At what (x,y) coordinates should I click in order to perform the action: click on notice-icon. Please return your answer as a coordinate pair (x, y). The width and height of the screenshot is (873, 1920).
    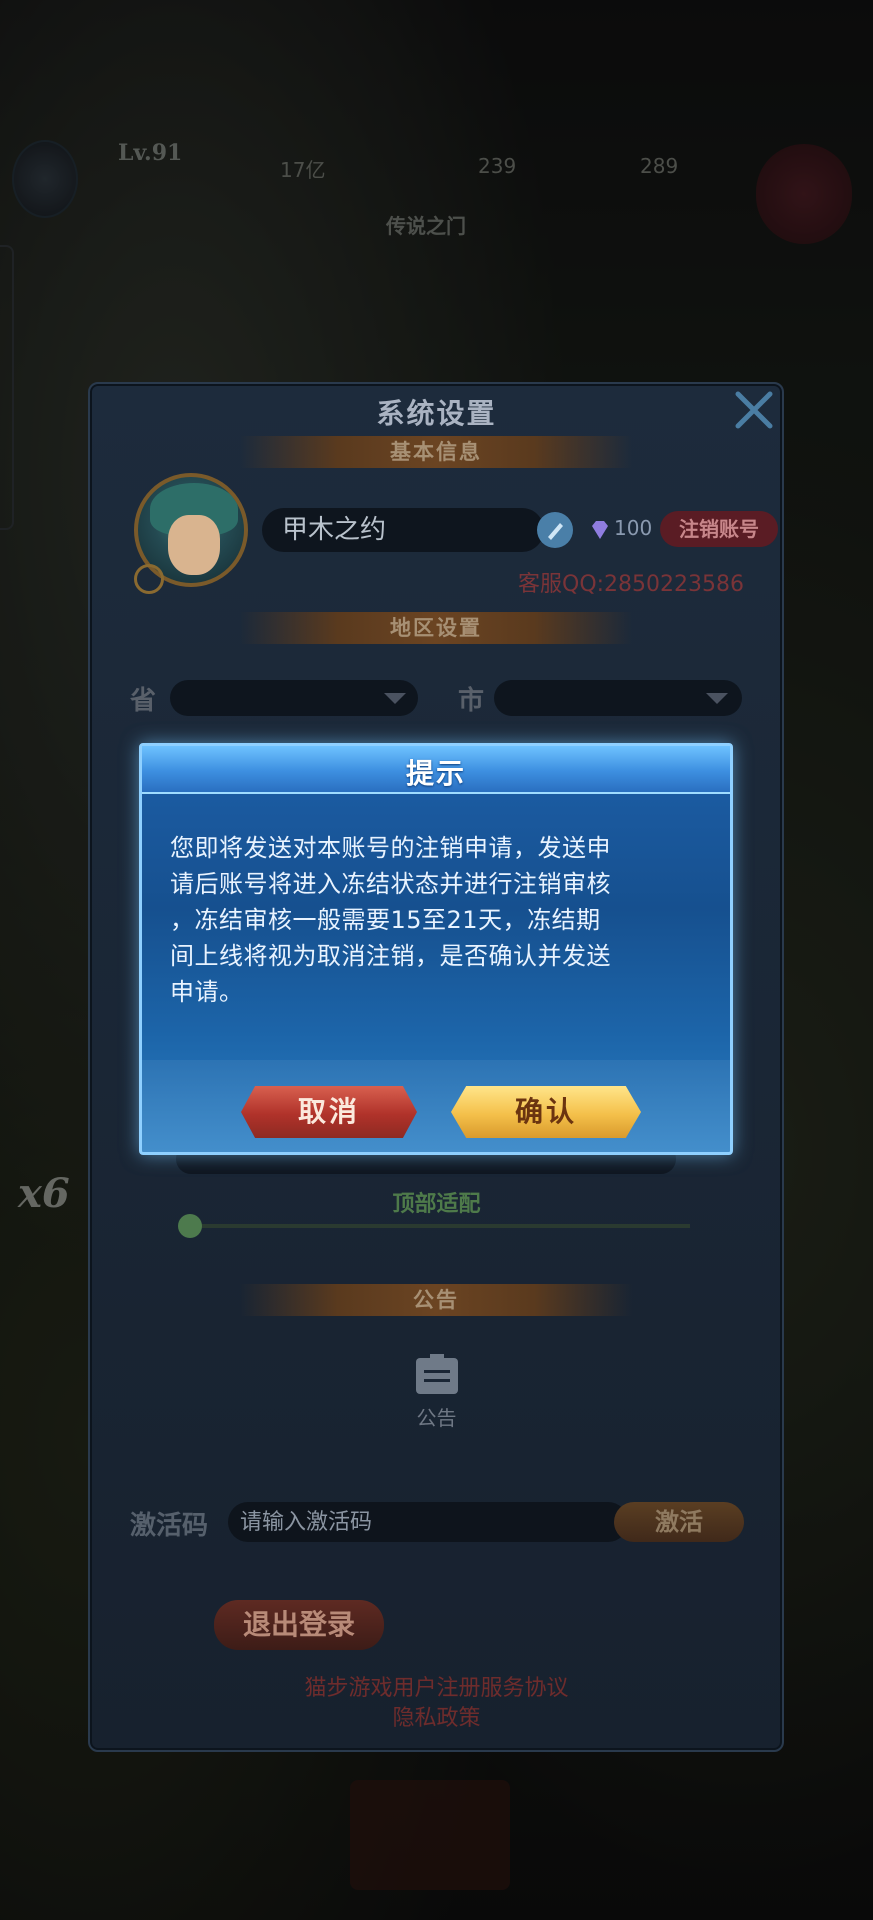
    Looking at the image, I should click on (437, 1374).